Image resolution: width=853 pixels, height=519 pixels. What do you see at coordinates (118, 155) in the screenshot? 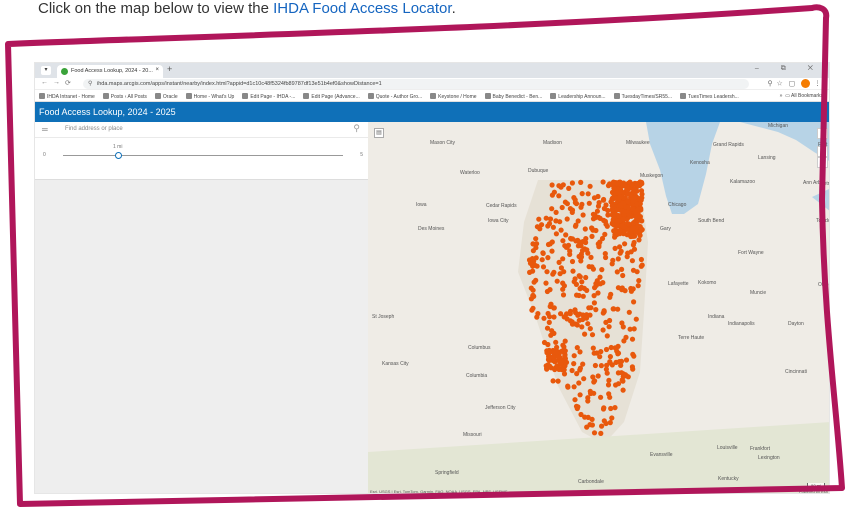
I see `slider-handle` at bounding box center [118, 155].